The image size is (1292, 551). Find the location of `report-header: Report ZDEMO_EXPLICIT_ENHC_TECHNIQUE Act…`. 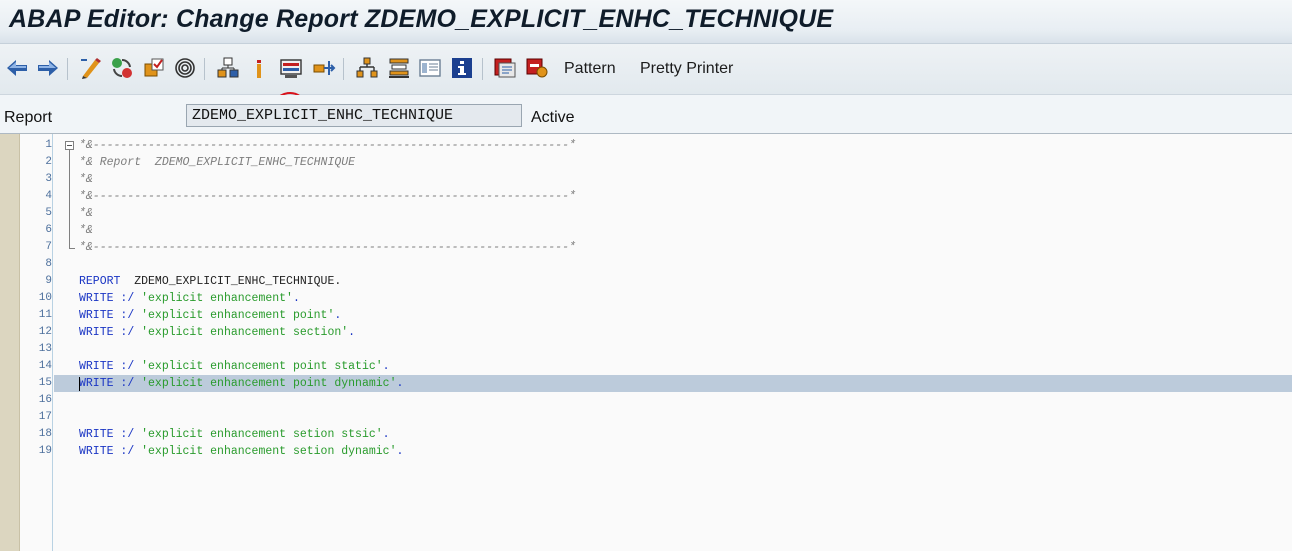

report-header: Report ZDEMO_EXPLICIT_ENHC_TECHNIQUE Act… is located at coordinates (646, 114).